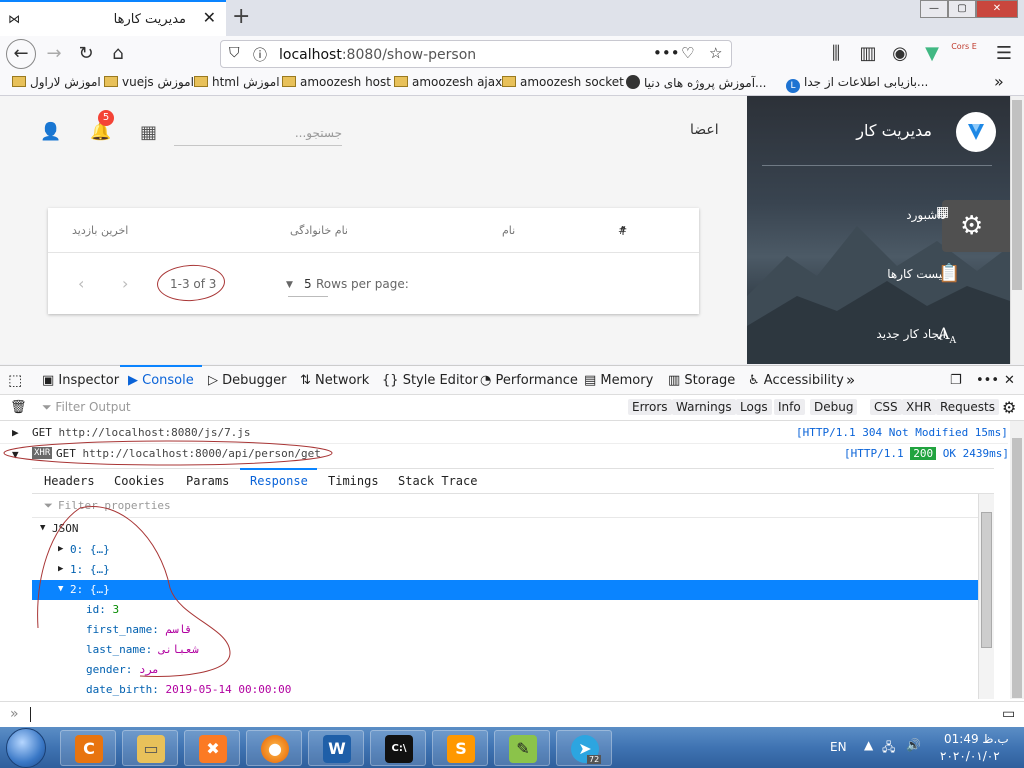 The width and height of the screenshot is (1024, 768). What do you see at coordinates (212, 748) in the screenshot?
I see `taskbar-app-xampp: ✖` at bounding box center [212, 748].